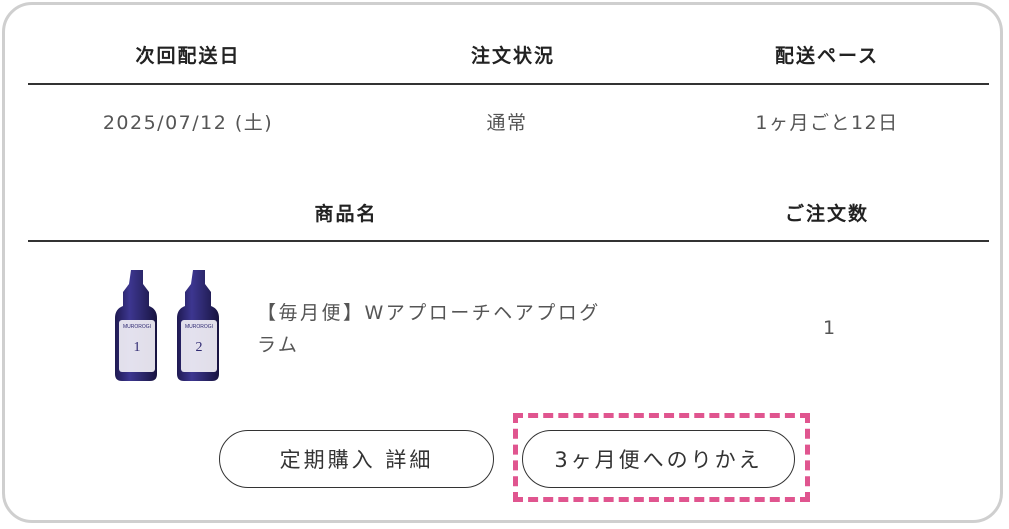 This screenshot has width=1009, height=529. I want to click on delivery-pace-value: 1ヶ月ごと12日, so click(827, 123).